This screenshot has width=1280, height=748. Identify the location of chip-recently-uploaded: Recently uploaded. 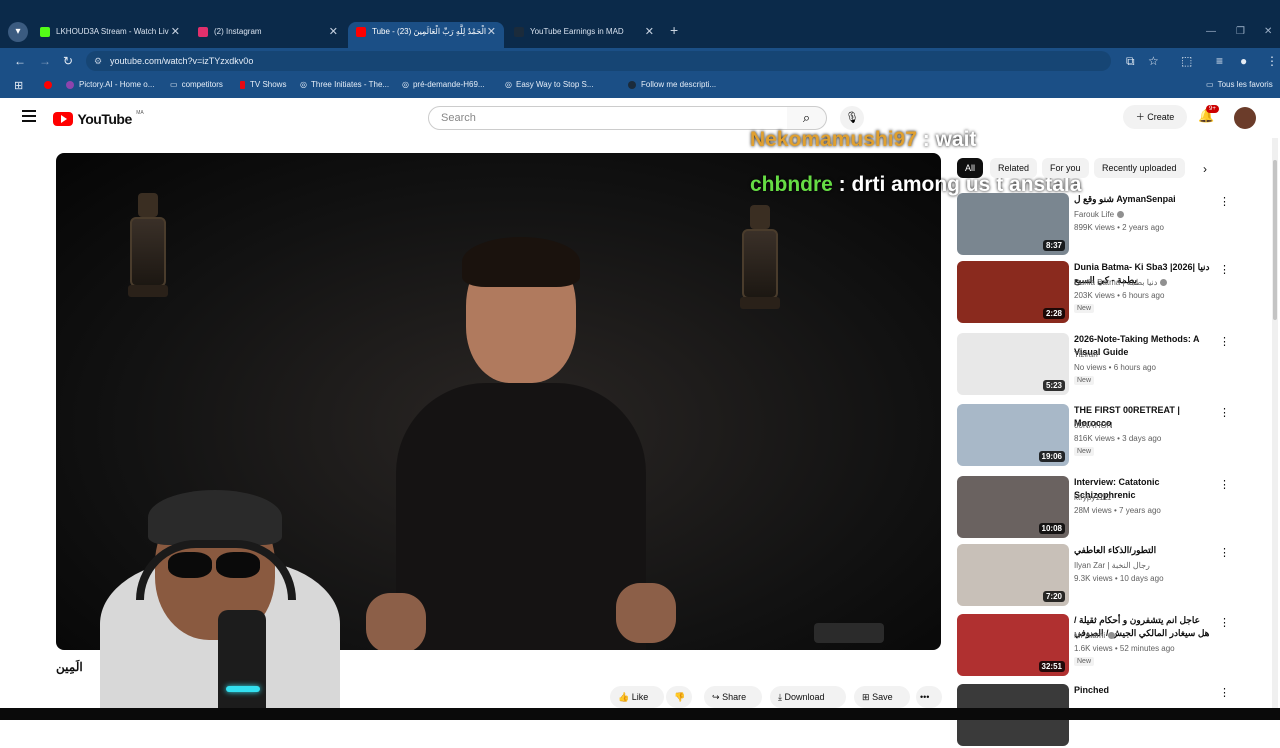
(1139, 168).